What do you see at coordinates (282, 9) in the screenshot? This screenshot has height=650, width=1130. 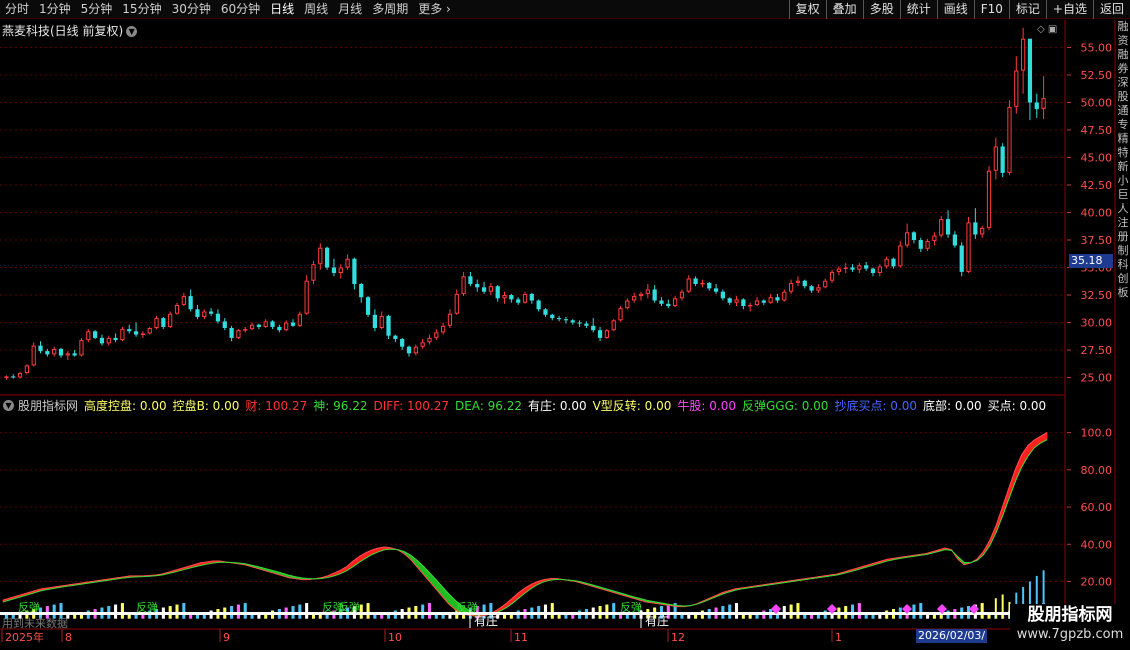 I see `period-tab-6: 日线` at bounding box center [282, 9].